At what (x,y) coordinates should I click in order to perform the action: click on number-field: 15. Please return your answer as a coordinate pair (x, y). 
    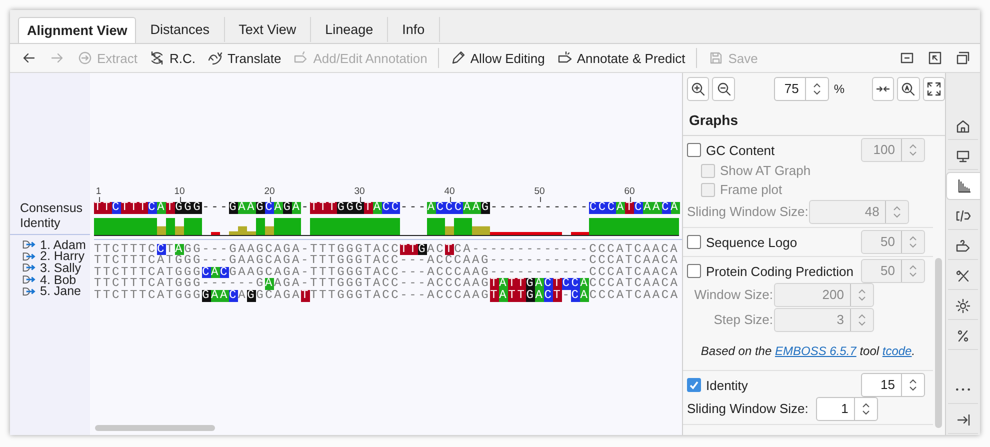
    Looking at the image, I should click on (893, 385).